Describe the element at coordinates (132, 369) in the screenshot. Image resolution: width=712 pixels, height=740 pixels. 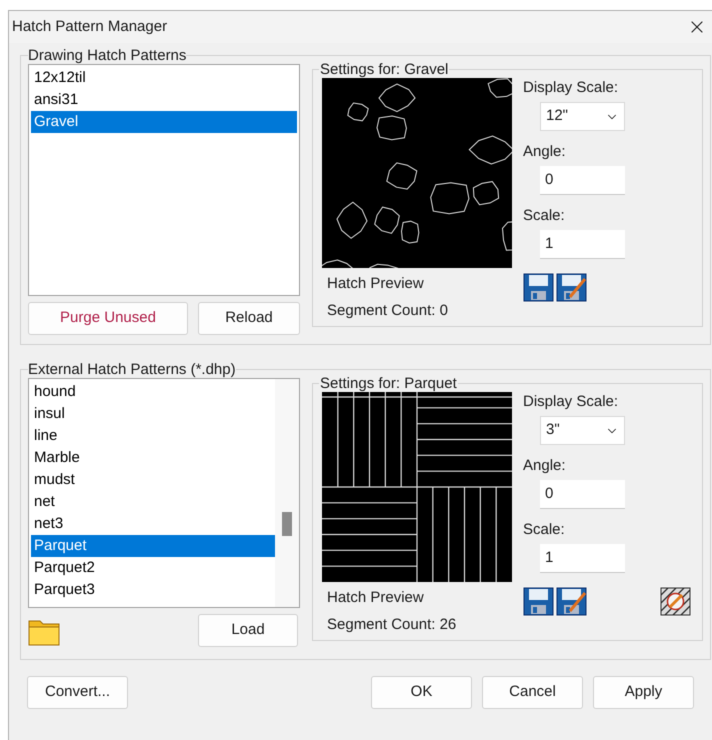
I see `group-title: External Hatch Patterns (*.dhp)` at that location.